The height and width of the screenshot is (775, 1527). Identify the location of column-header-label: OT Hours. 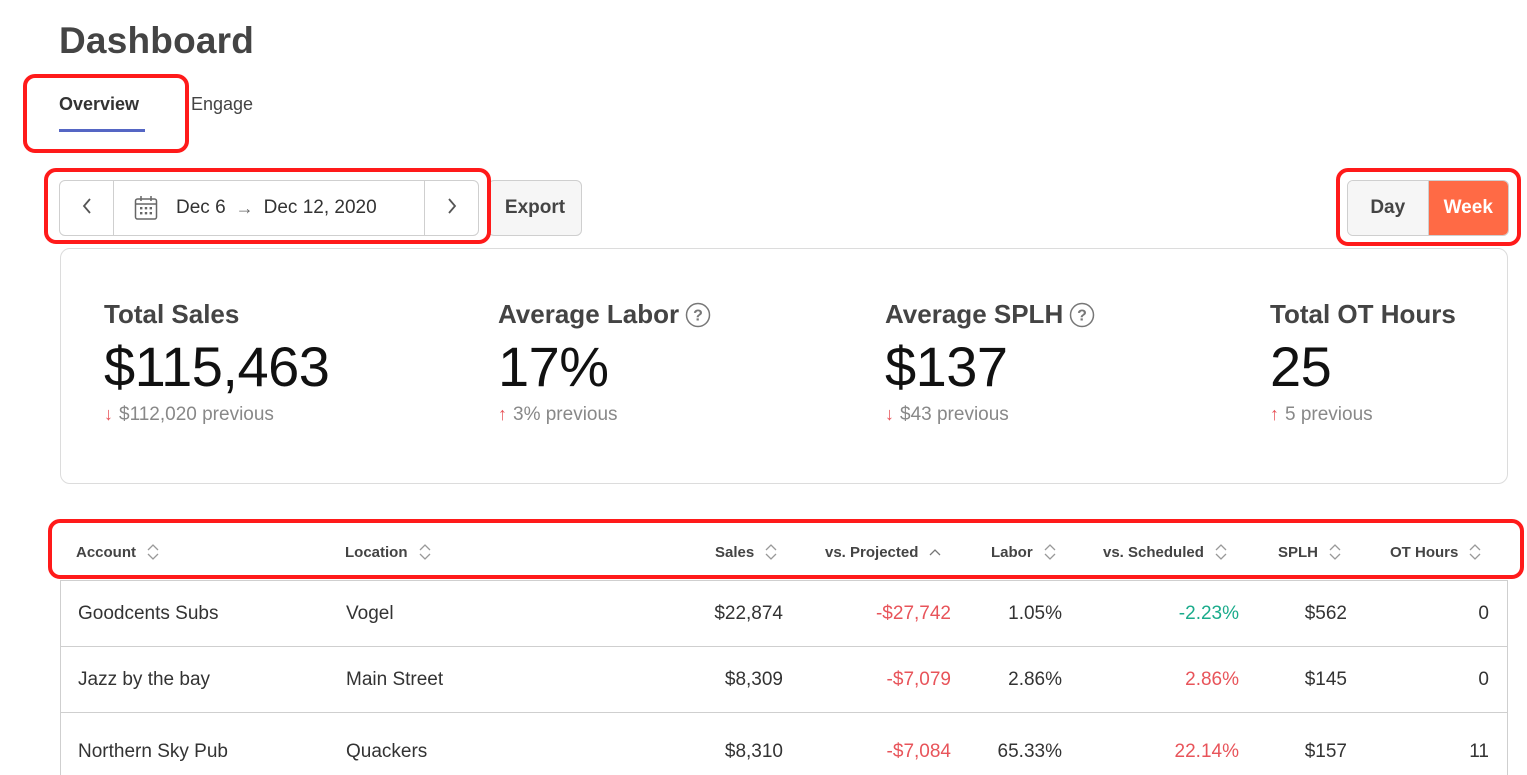
(1424, 552).